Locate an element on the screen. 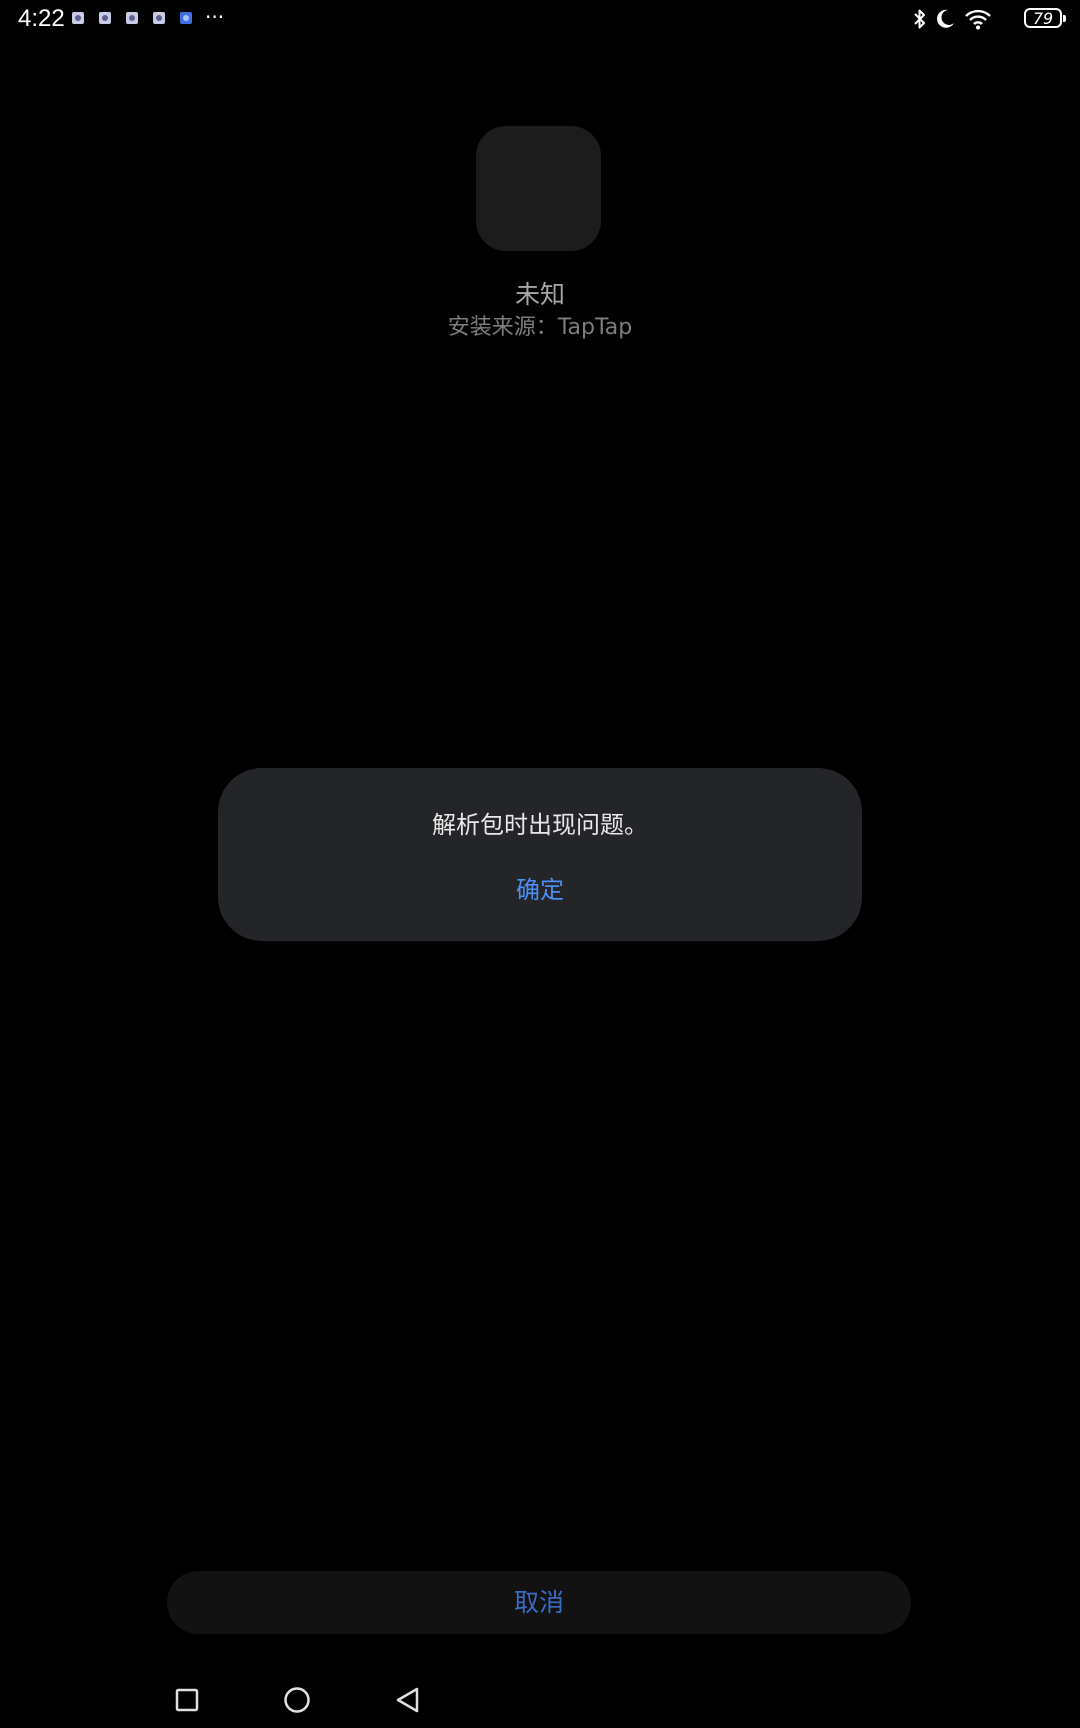 The image size is (1080, 1728). circle-icon is located at coordinates (297, 1700).